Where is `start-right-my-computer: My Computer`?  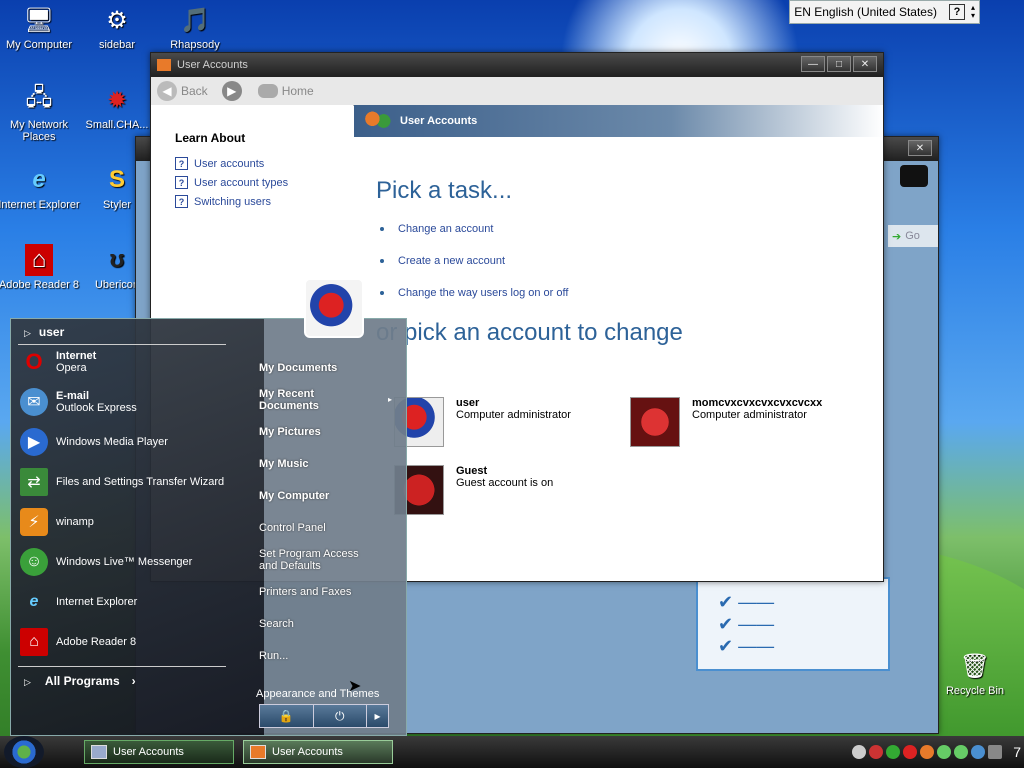 start-right-my-computer: My Computer is located at coordinates (294, 496).